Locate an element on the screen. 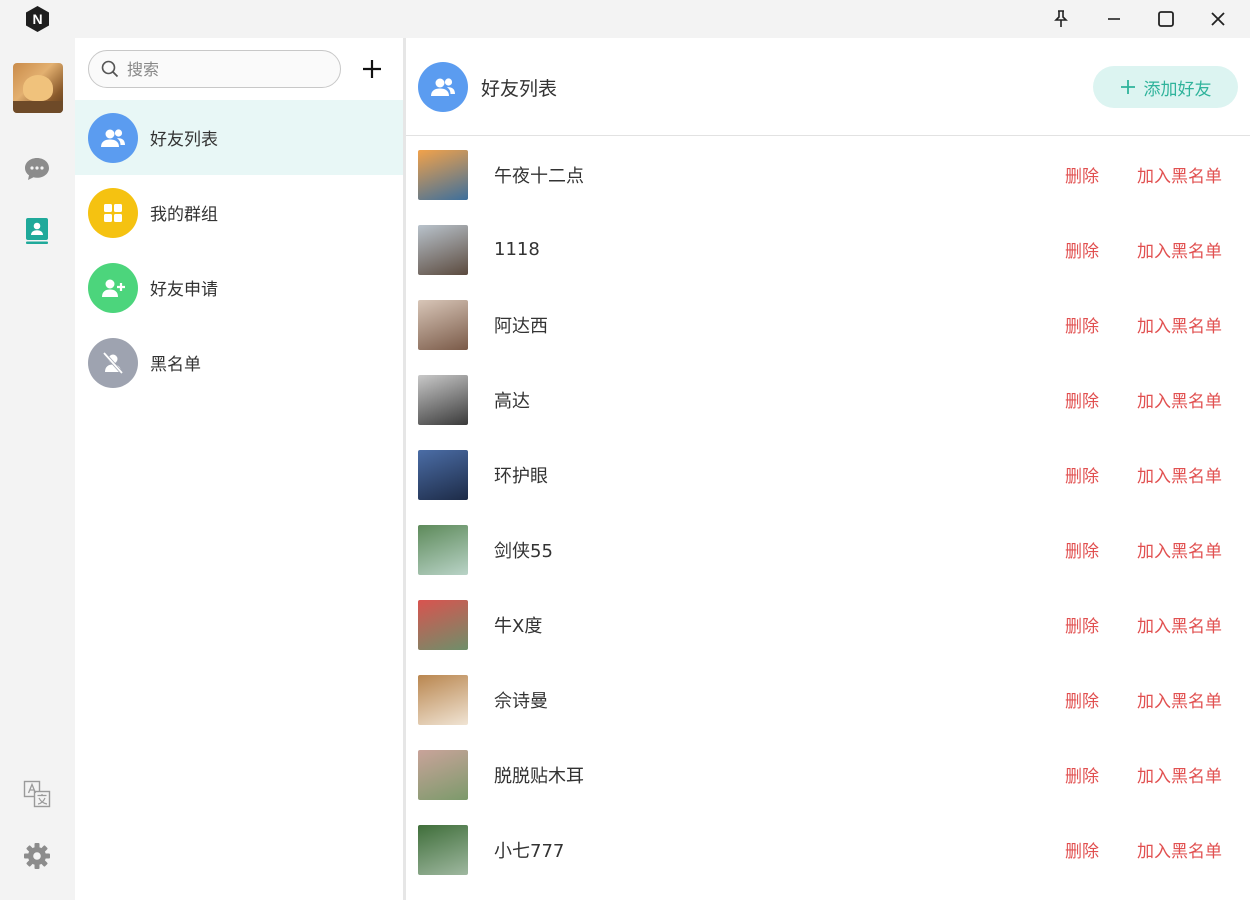 Image resolution: width=1250 pixels, height=900 pixels. pin-button is located at coordinates (1061, 19).